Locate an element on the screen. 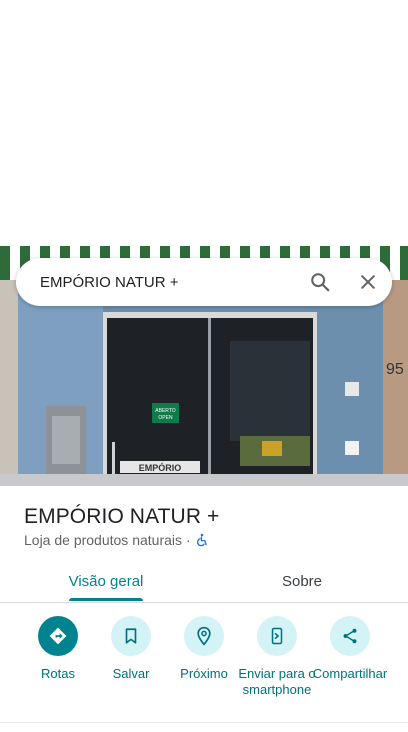  send-to-phone-button: Enviar para o smartphone is located at coordinates (277, 657).